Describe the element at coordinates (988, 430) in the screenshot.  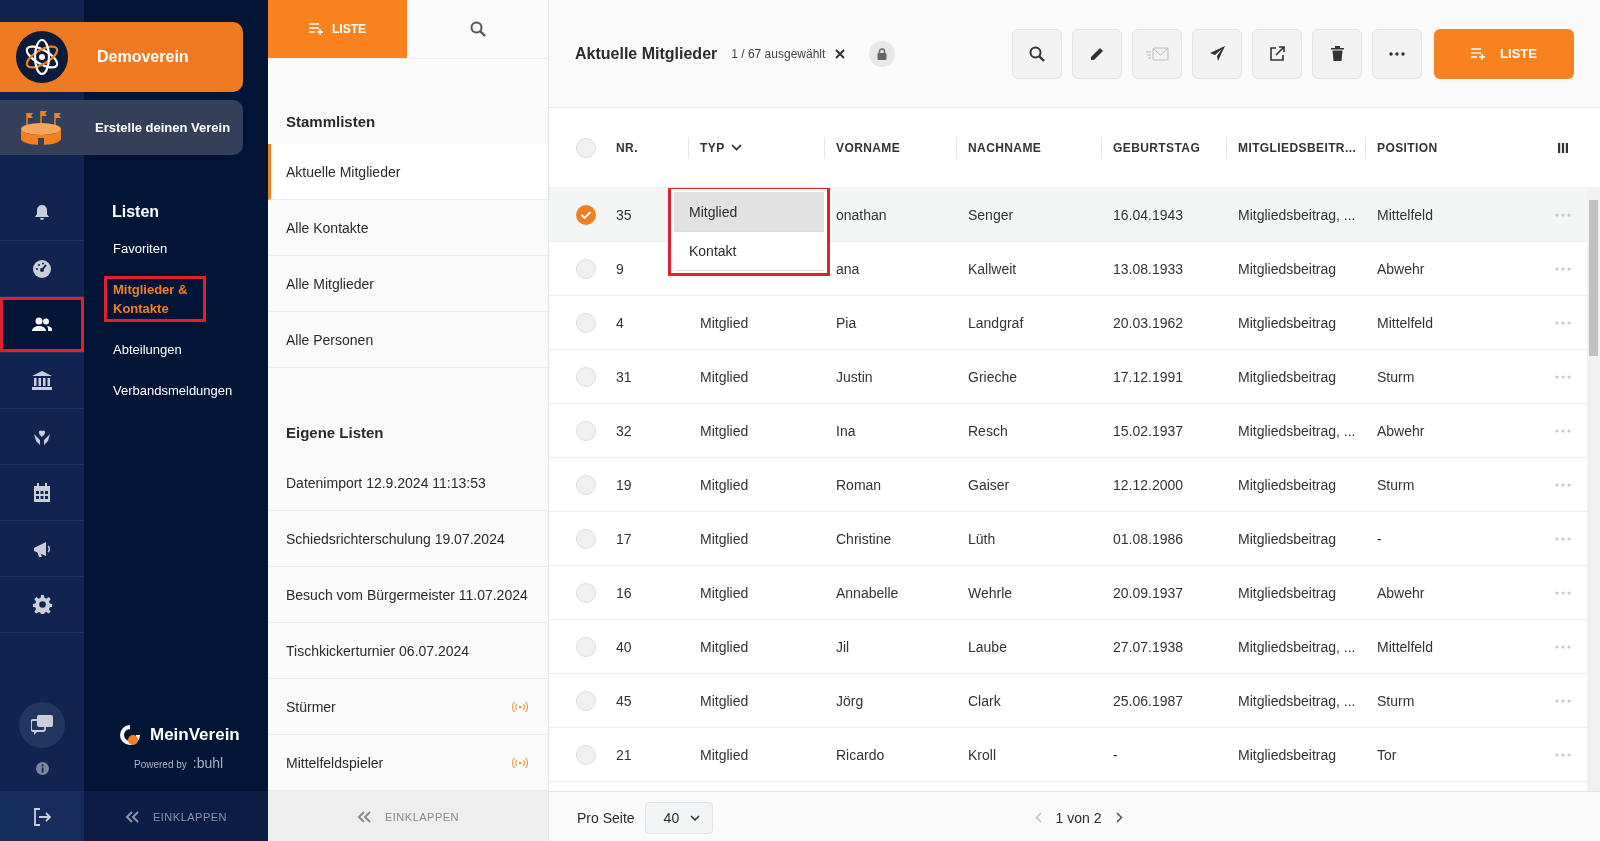
I see `last-name-cell: Resch` at that location.